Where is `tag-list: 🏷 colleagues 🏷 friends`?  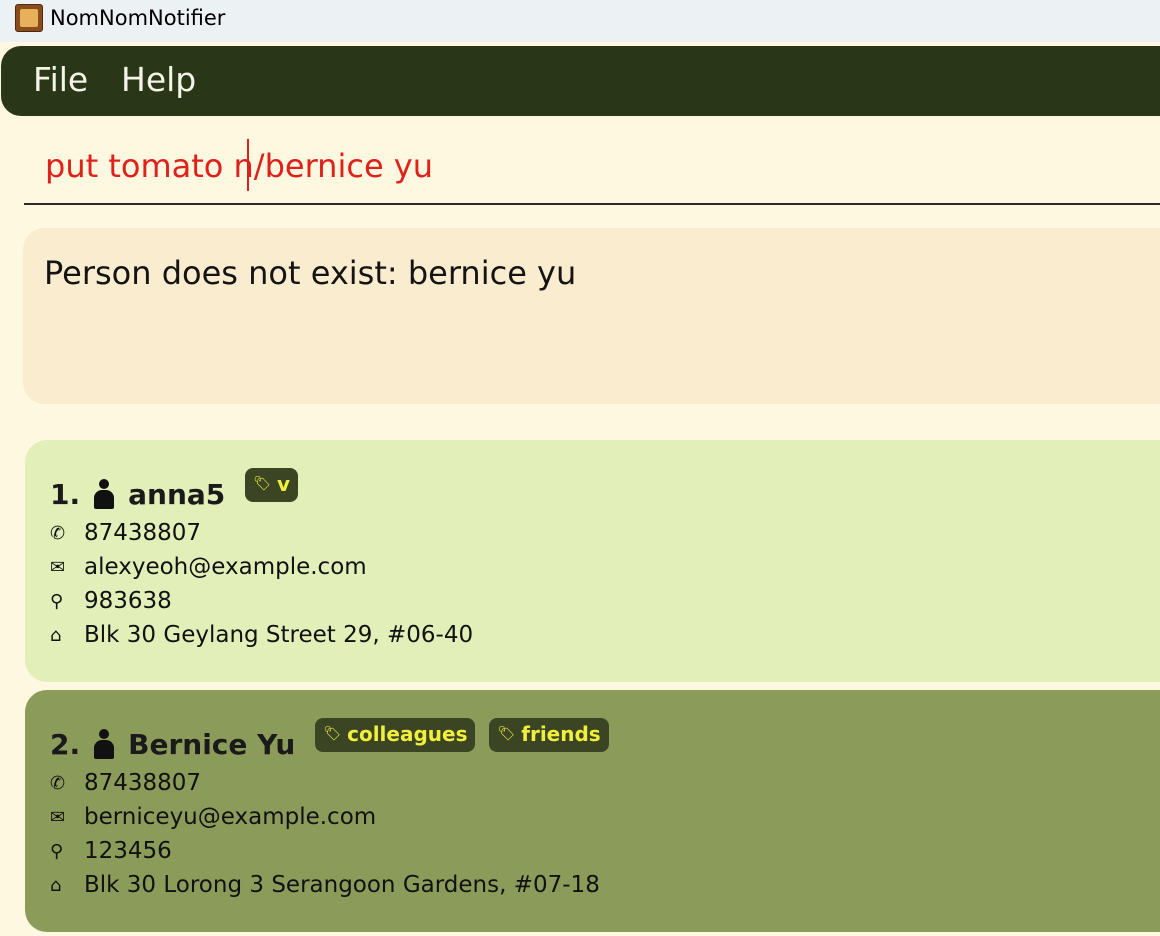
tag-list: 🏷 colleagues 🏷 friends is located at coordinates (468, 735).